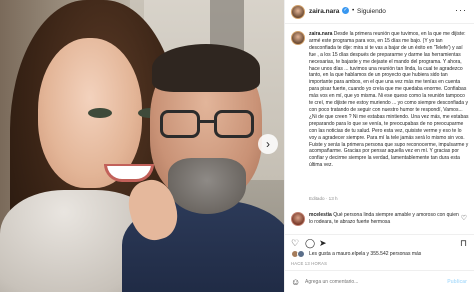 The image size is (474, 292). What do you see at coordinates (295, 282) in the screenshot?
I see `emoji-icon: ☺` at bounding box center [295, 282].